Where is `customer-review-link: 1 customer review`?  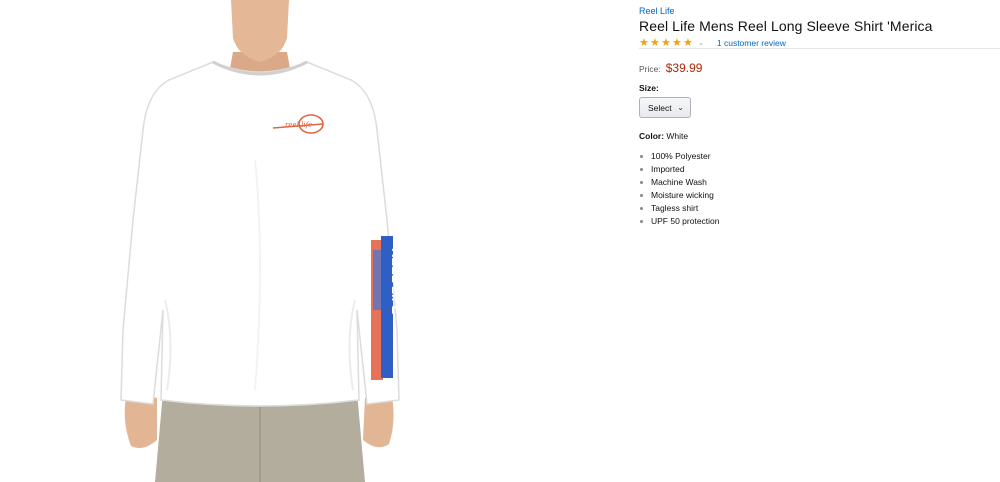
customer-review-link: 1 customer review is located at coordinates (751, 43).